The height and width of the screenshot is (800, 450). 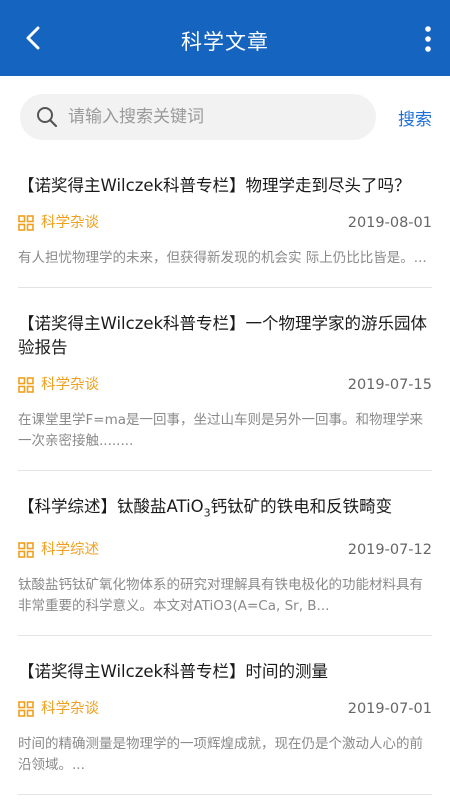 I want to click on search-input, so click(x=216, y=117).